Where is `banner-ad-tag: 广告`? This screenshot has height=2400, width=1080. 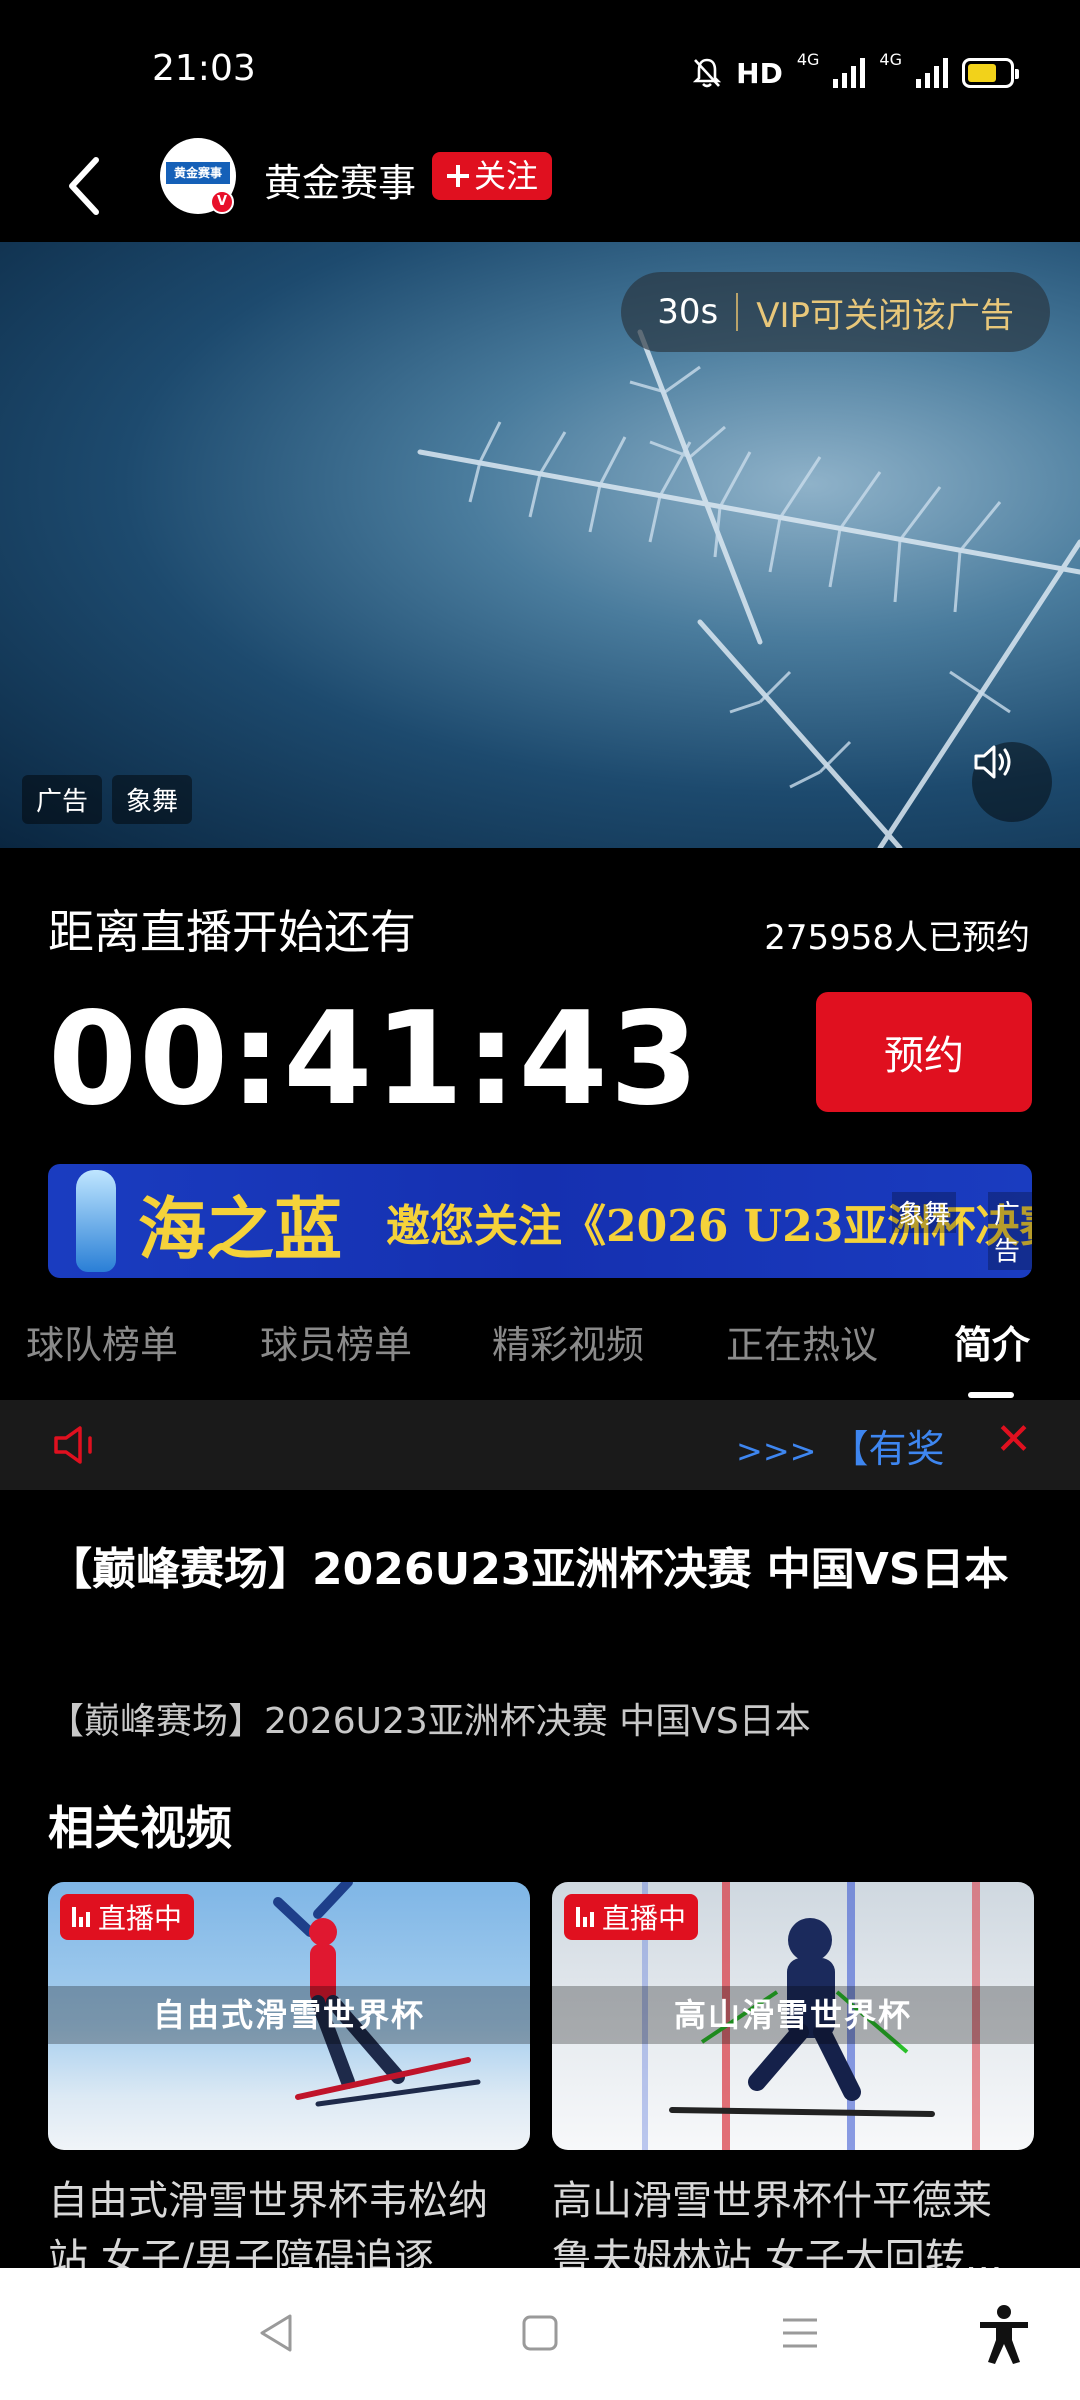 banner-ad-tag: 广告 is located at coordinates (1010, 1231).